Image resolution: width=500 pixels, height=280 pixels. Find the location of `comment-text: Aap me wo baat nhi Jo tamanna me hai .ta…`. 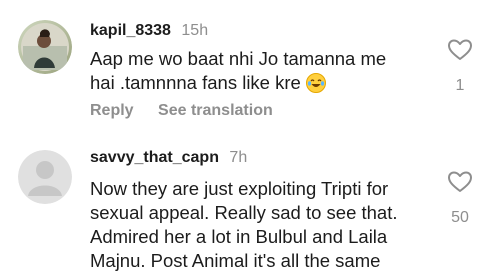

comment-text: Aap me wo baat nhi Jo tamanna me hai .ta… is located at coordinates (260, 71).